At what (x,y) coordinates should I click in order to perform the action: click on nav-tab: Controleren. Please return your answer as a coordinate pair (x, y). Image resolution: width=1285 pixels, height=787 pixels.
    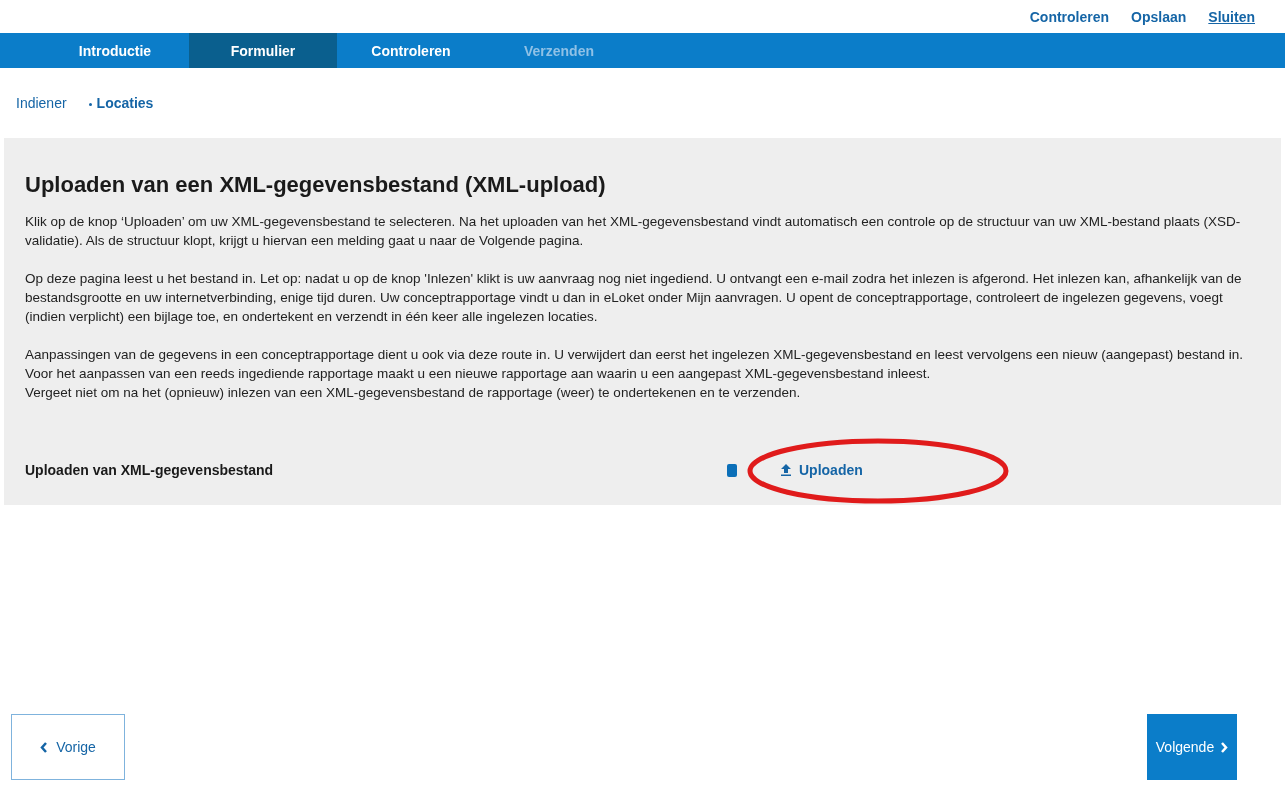
    Looking at the image, I should click on (411, 50).